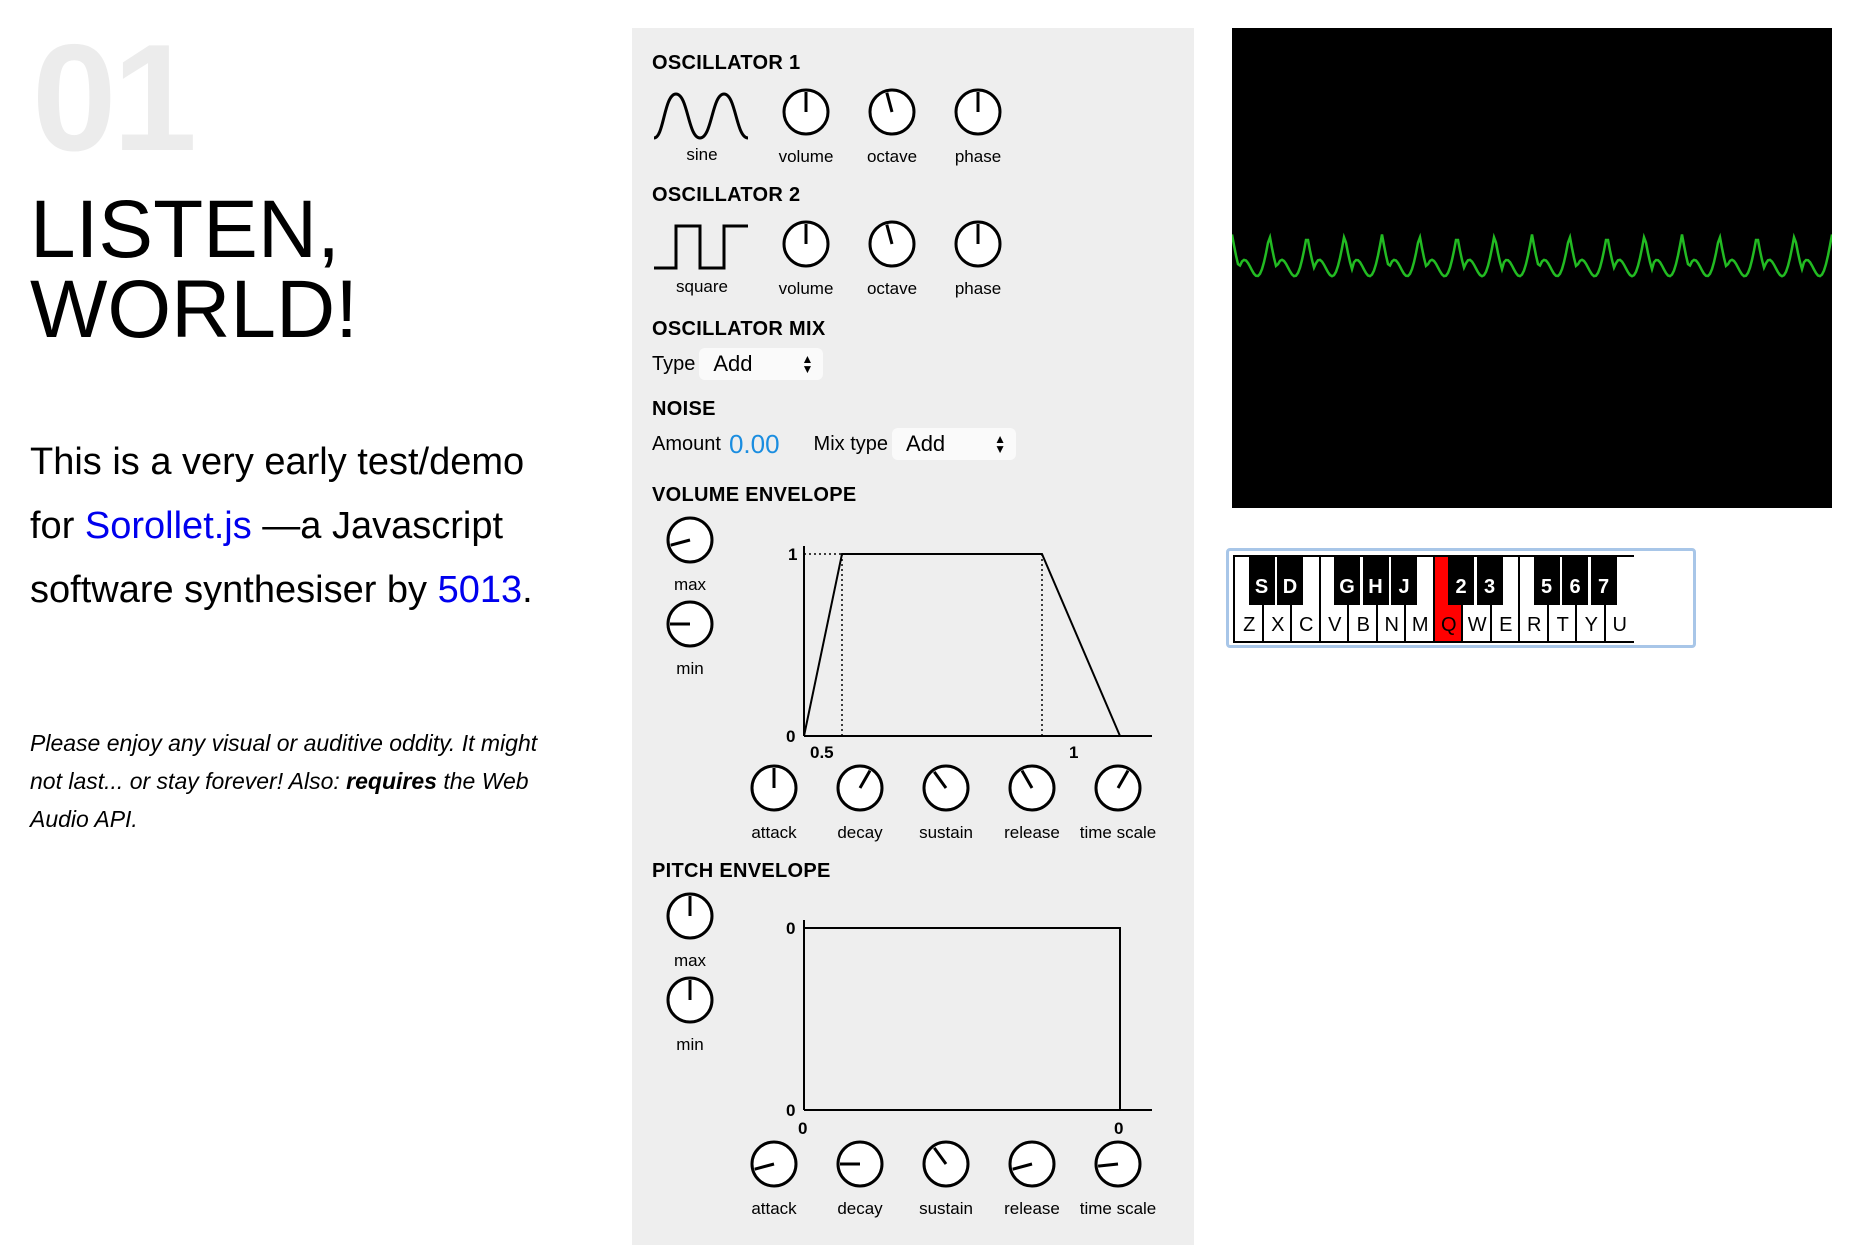  Describe the element at coordinates (702, 248) in the screenshot. I see `square-wave-icon` at that location.